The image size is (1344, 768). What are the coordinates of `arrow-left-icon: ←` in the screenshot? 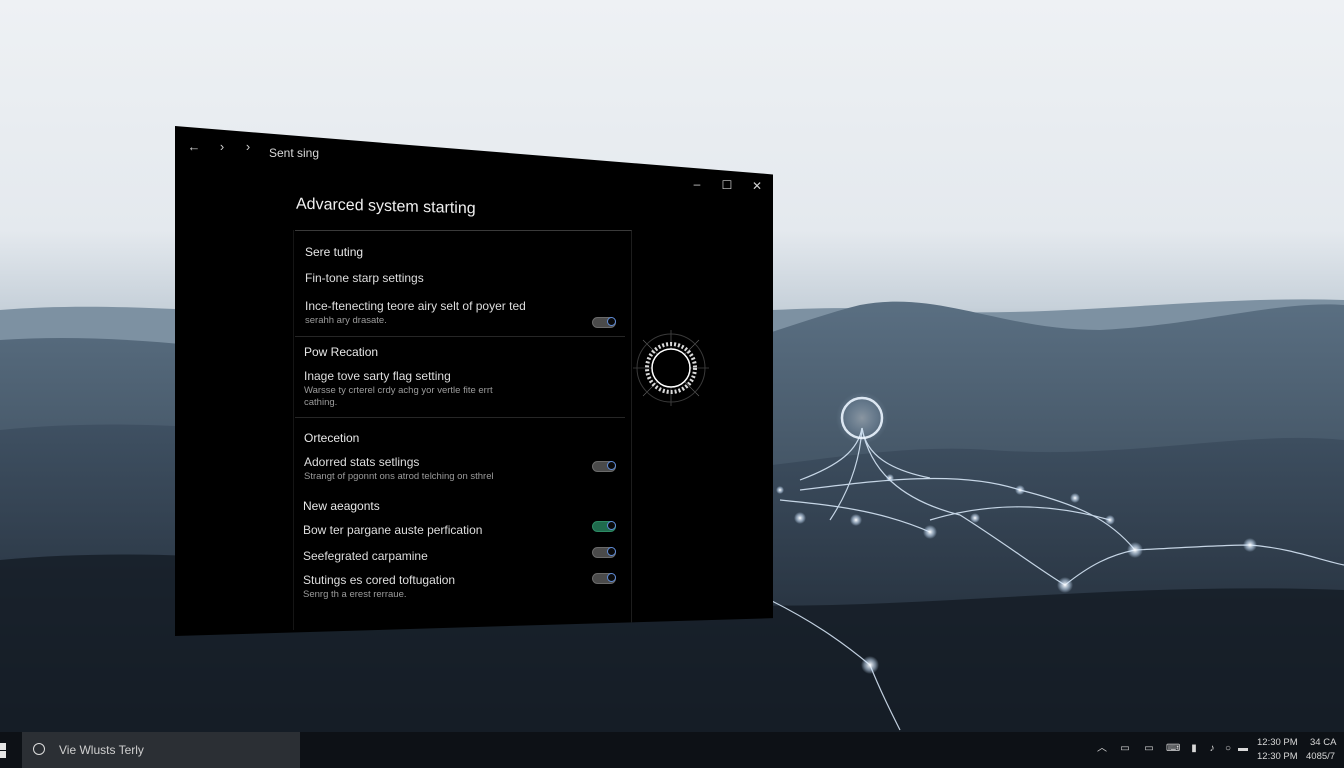 It's located at (194, 146).